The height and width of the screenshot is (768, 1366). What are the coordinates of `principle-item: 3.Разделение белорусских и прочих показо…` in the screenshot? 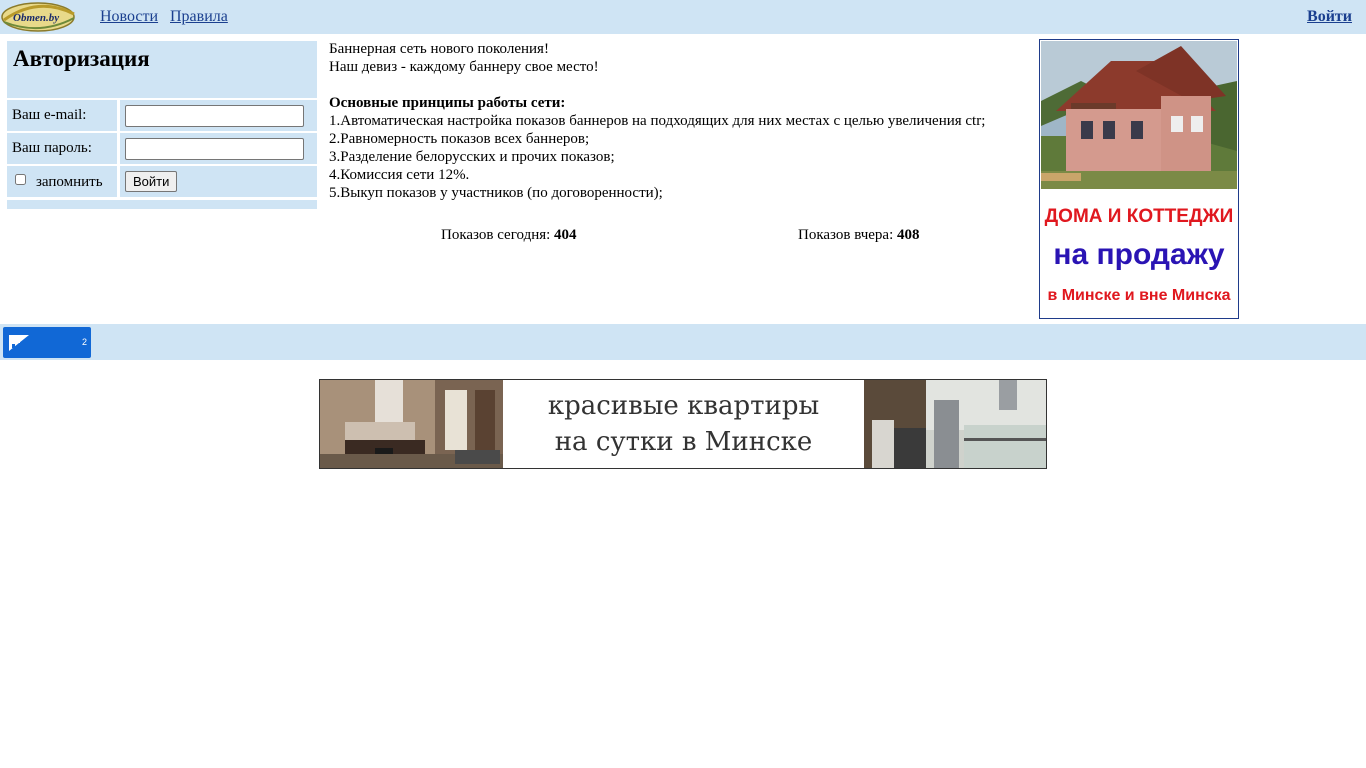 It's located at (472, 157).